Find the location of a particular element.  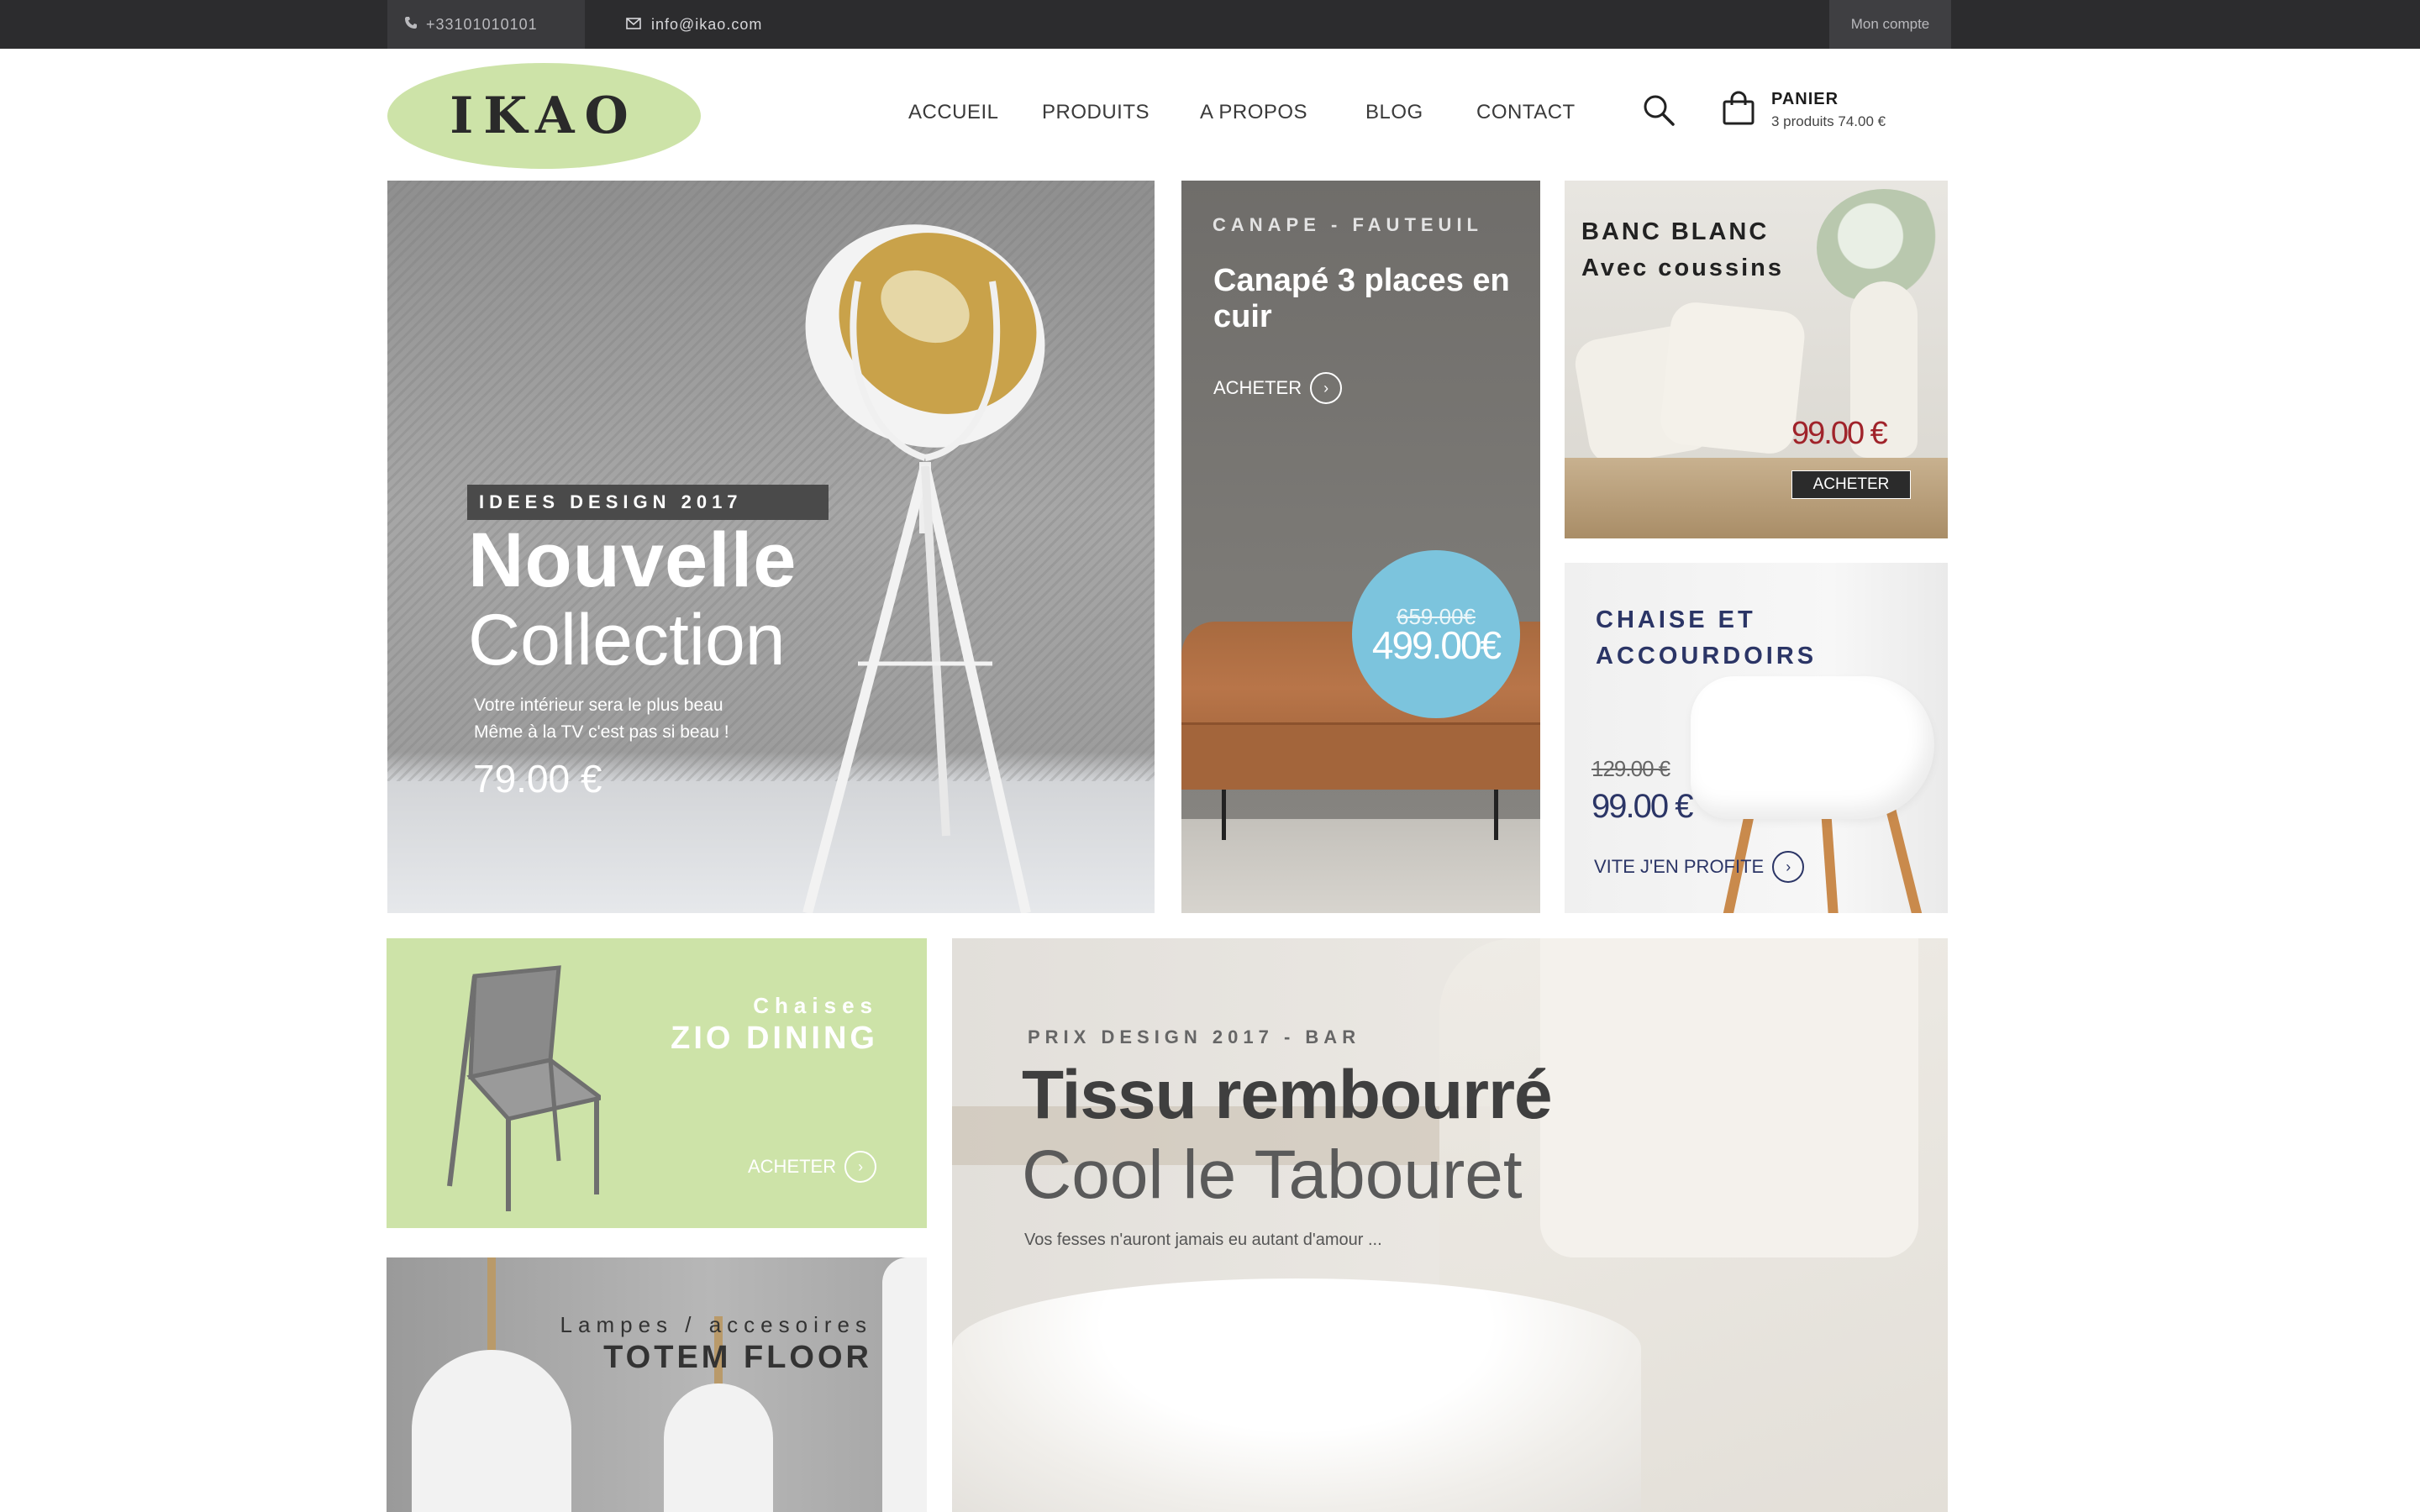

top-email: info@ikao.com is located at coordinates (694, 24).